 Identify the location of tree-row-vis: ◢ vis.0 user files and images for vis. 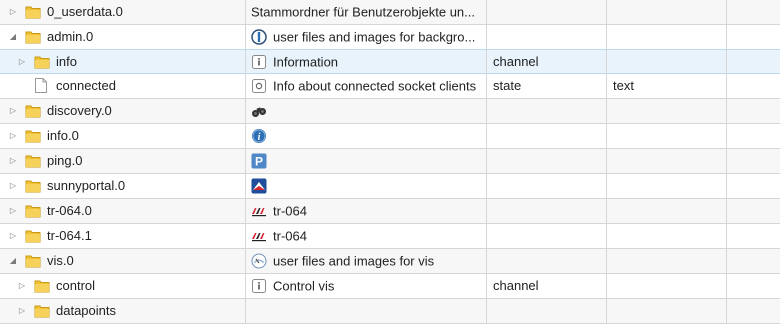
(390, 261).